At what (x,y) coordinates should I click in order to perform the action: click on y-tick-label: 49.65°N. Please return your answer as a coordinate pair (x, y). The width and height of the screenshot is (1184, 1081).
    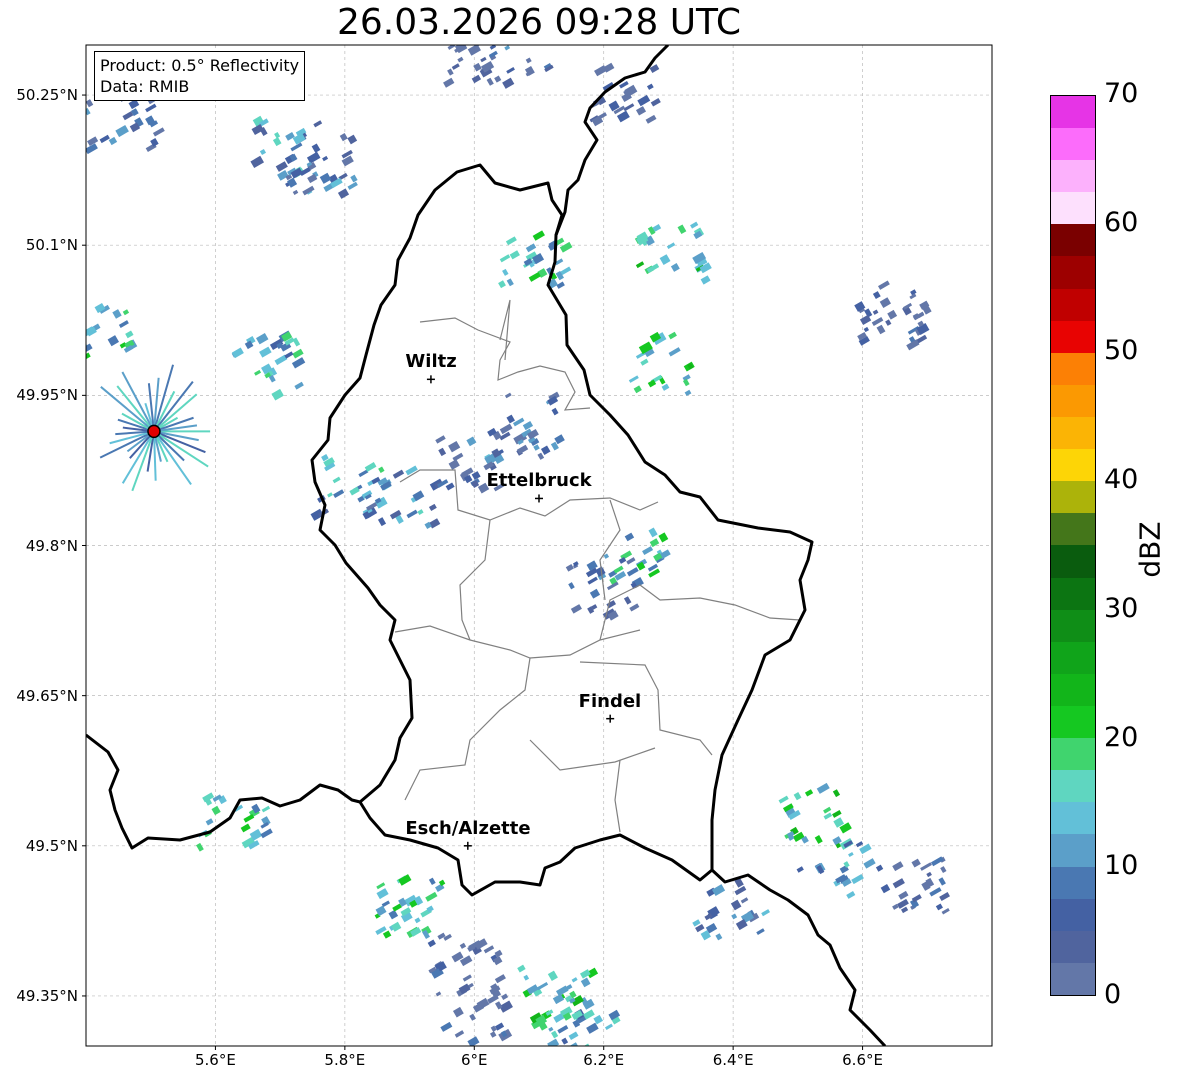
    Looking at the image, I should click on (47, 695).